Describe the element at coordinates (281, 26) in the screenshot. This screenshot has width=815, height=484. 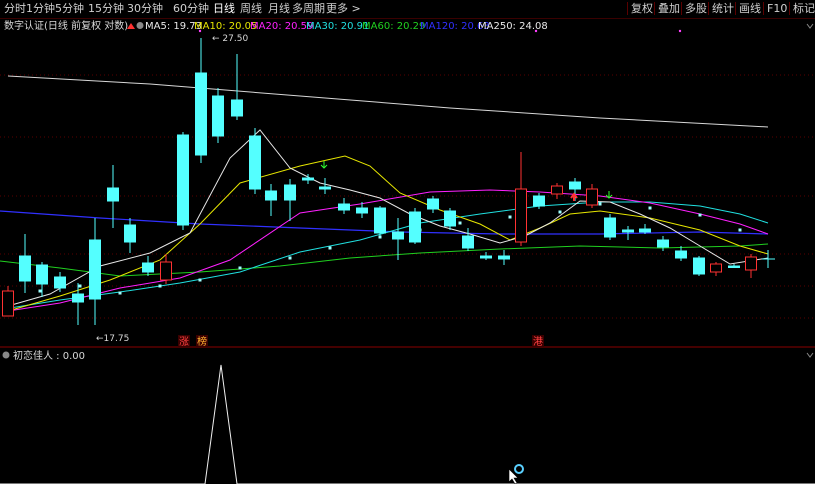
I see `ma-legend-2: MA20: 20.59` at that location.